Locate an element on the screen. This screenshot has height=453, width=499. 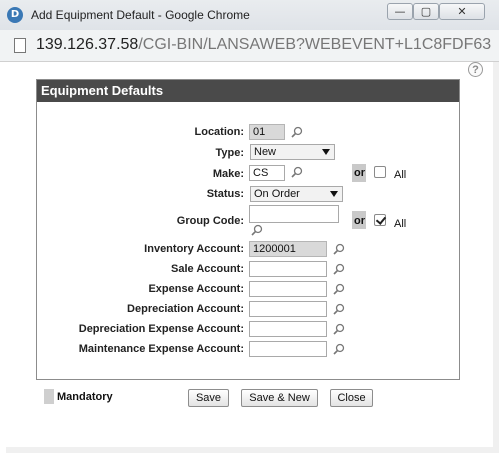
maintenance-expense-account-search-icon is located at coordinates (339, 349).